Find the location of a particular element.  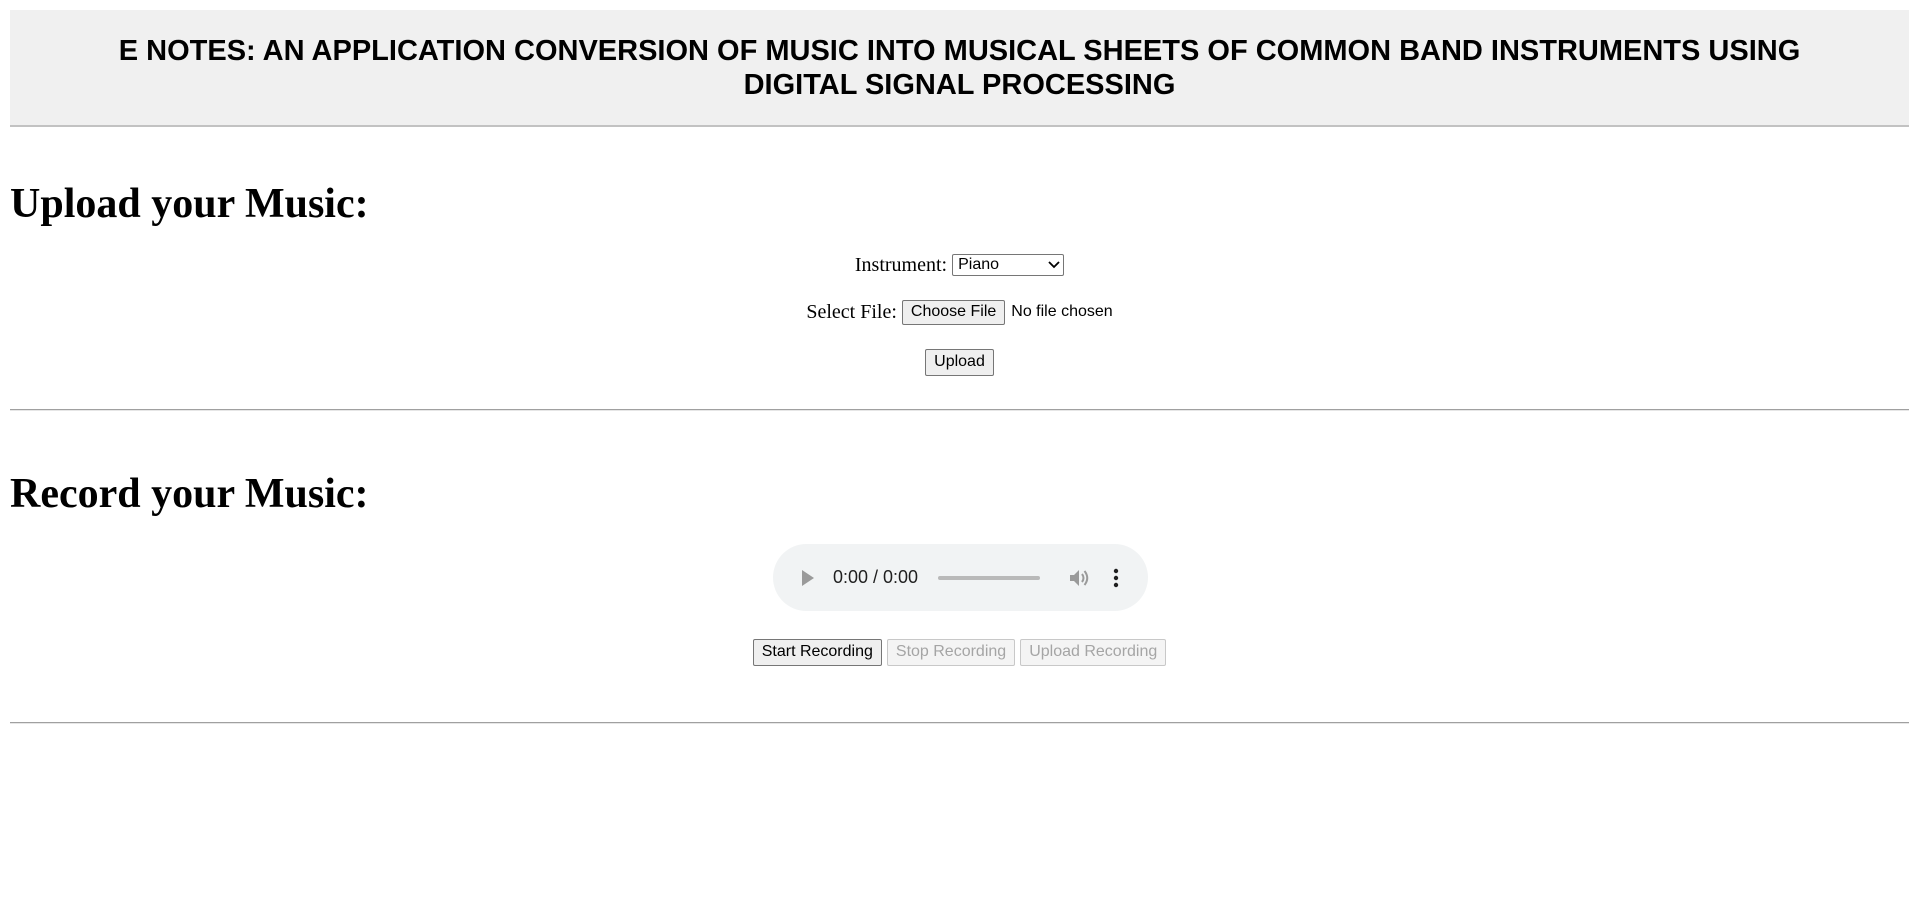

audio-progress-bar is located at coordinates (989, 577).